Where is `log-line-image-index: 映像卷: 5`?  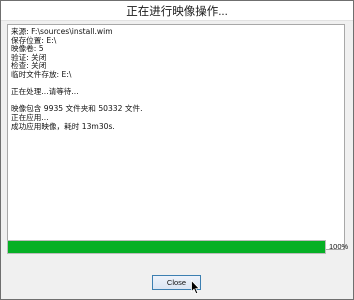
log-line-image-index: 映像卷: 5 is located at coordinates (27, 49).